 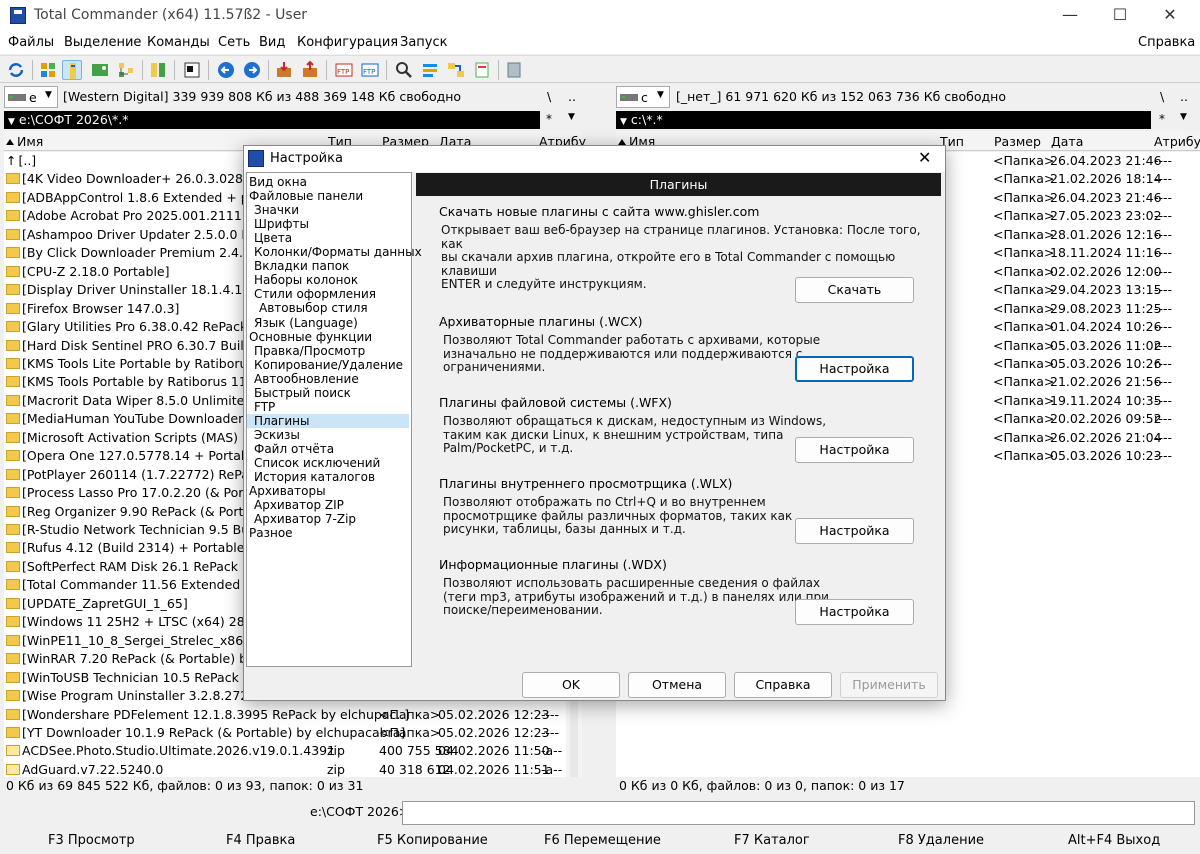 What do you see at coordinates (482, 70) in the screenshot?
I see `notepad-icon` at bounding box center [482, 70].